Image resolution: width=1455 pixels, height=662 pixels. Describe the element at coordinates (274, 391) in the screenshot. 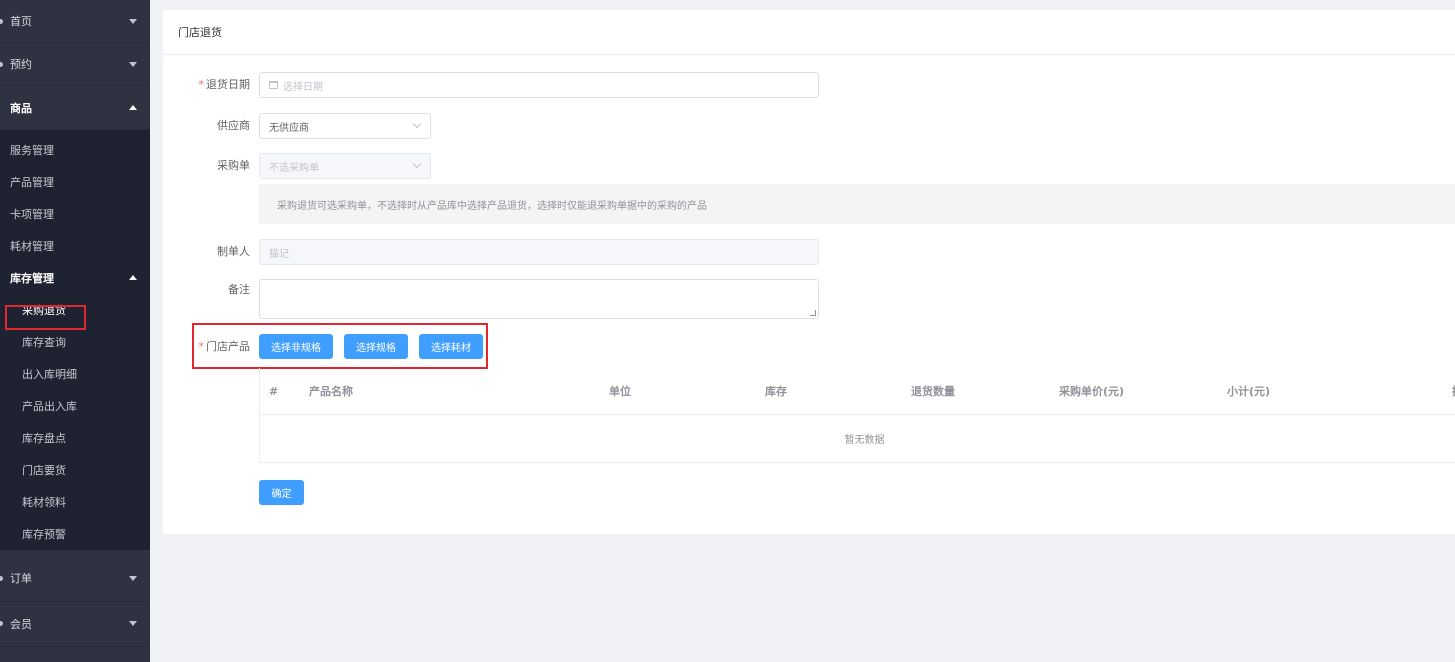

I see `column-header-index: #` at that location.